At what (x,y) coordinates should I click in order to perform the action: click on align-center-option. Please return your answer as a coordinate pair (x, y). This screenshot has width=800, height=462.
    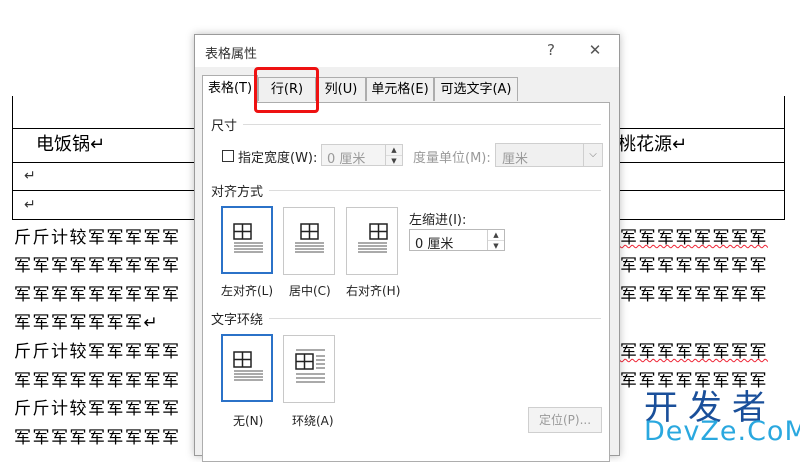
    Looking at the image, I should click on (309, 241).